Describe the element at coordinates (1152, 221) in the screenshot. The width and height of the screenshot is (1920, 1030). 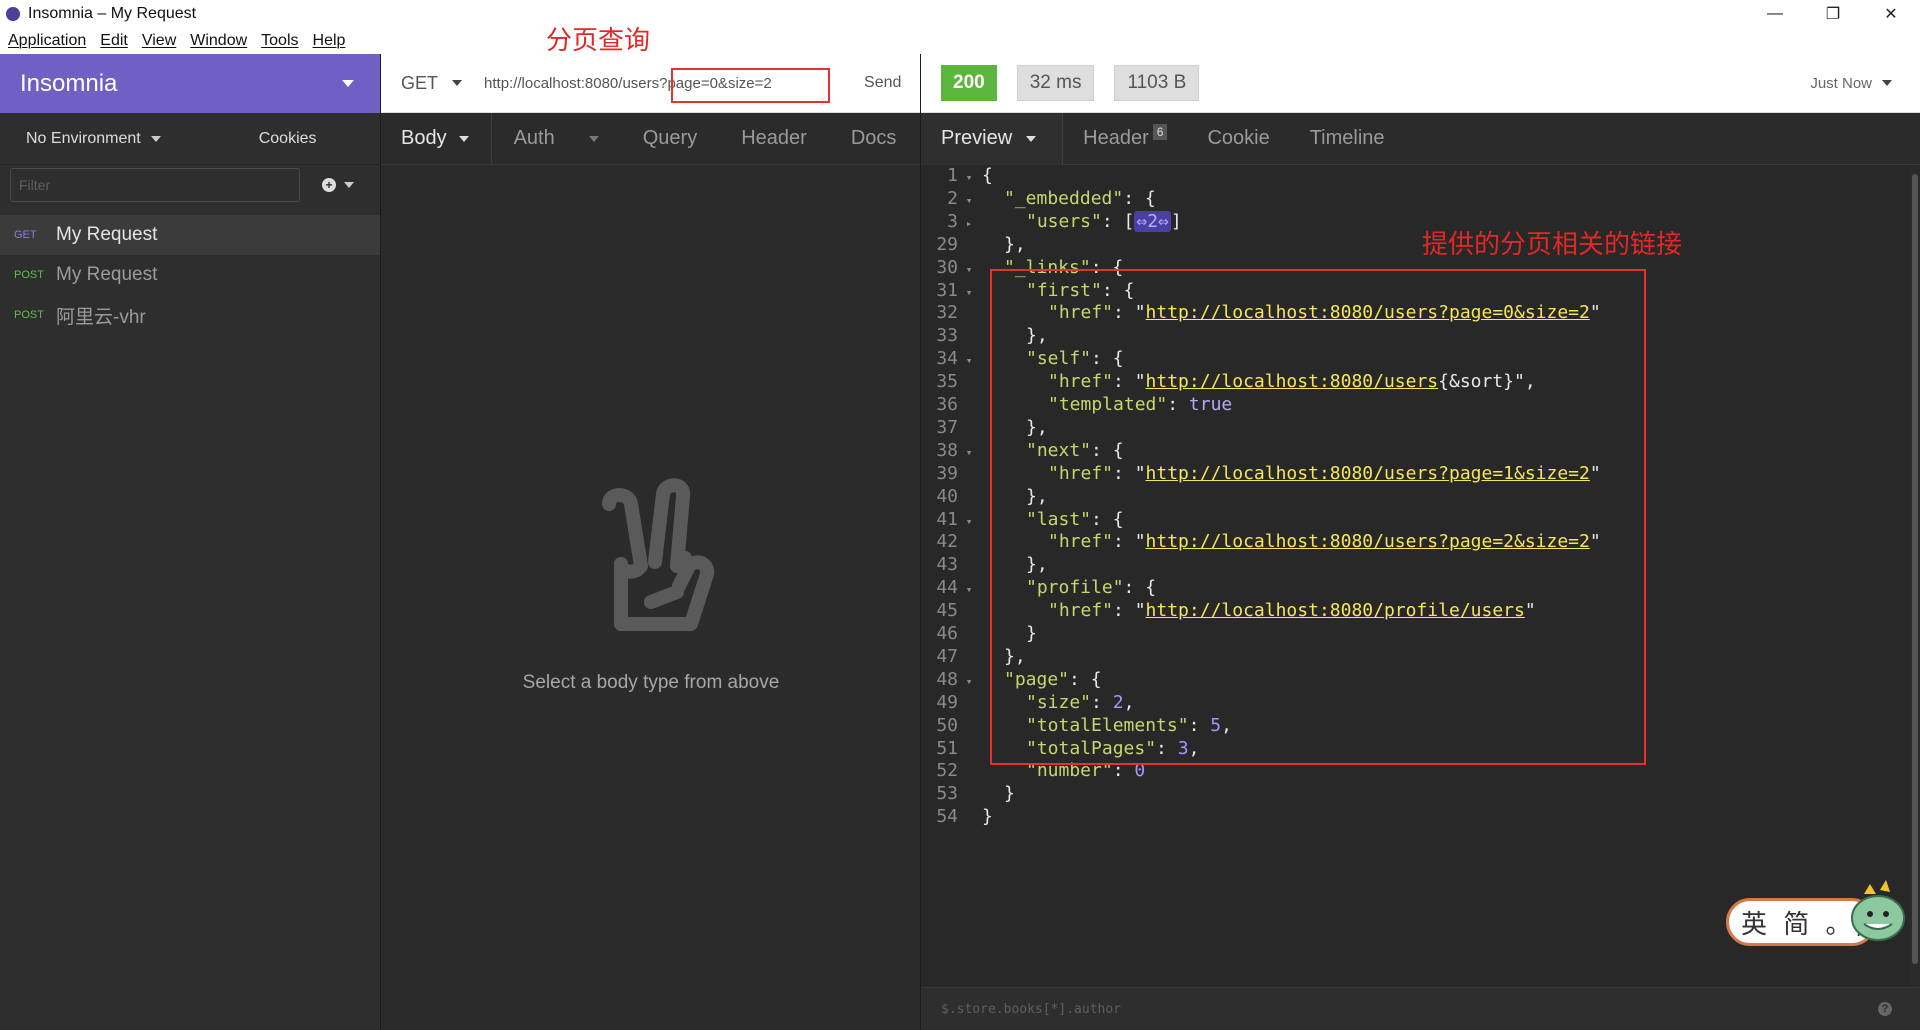
I see `collapsed-array-badge: ⇔2⇔` at that location.